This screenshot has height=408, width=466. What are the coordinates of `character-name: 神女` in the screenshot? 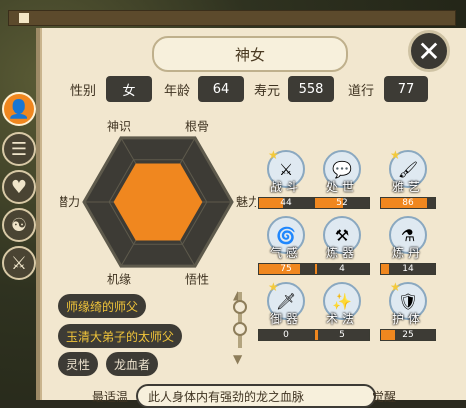 It's located at (250, 54).